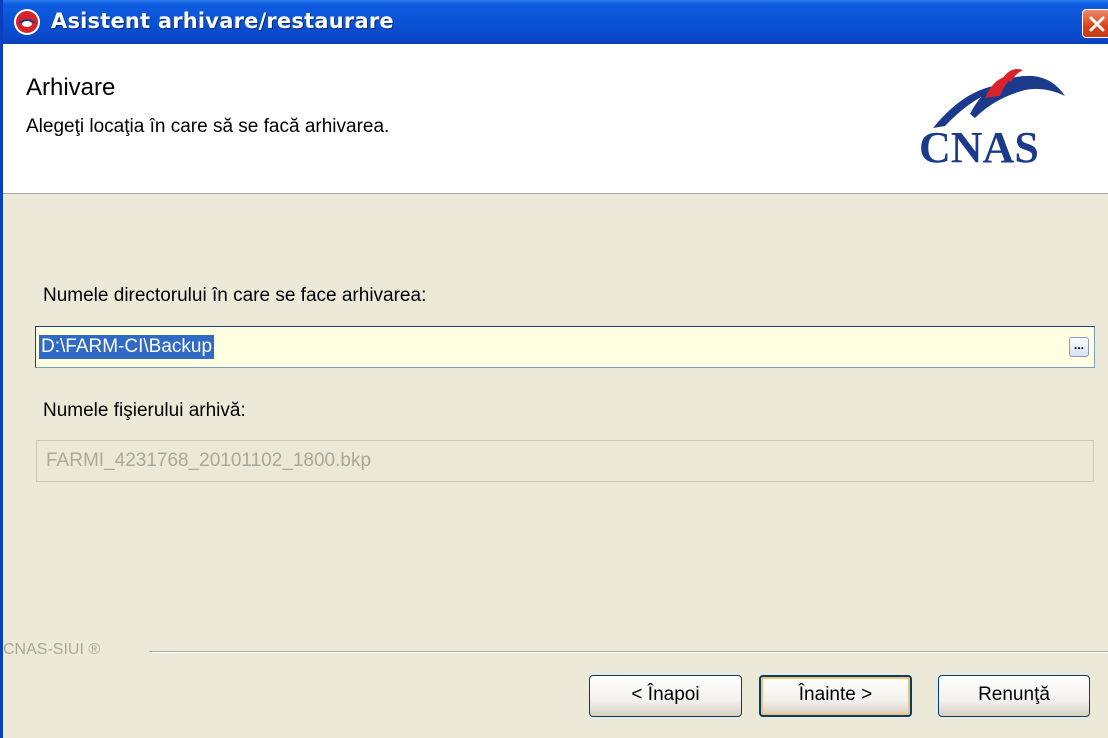 The image size is (1108, 738). What do you see at coordinates (565, 461) in the screenshot?
I see `archive-file-input: FARMI_4231768_20101102_1800.bkp` at bounding box center [565, 461].